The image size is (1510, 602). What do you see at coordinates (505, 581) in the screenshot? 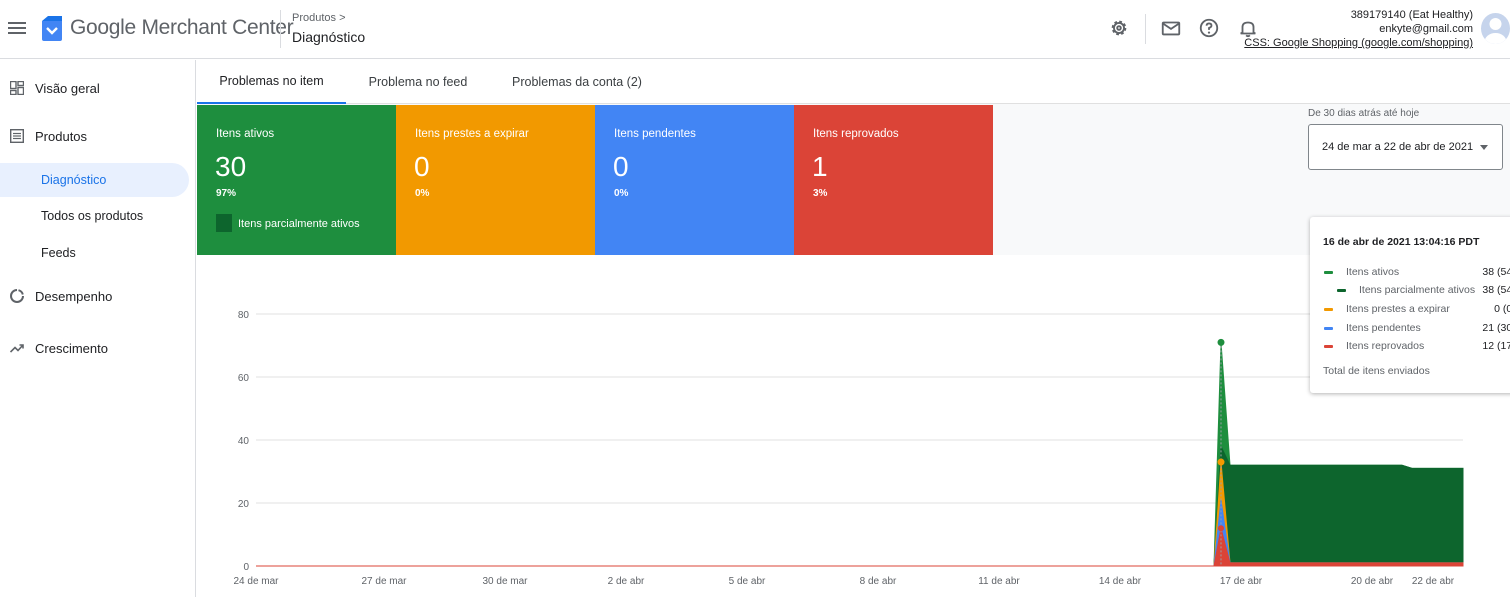
I see `x-tick-label: 30 de mar` at bounding box center [505, 581].